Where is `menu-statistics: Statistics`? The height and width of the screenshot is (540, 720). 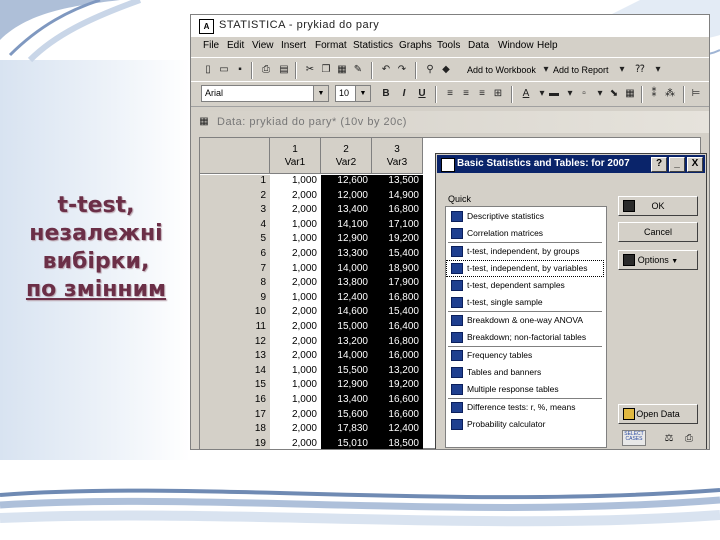
menu-statistics: Statistics is located at coordinates (373, 45).